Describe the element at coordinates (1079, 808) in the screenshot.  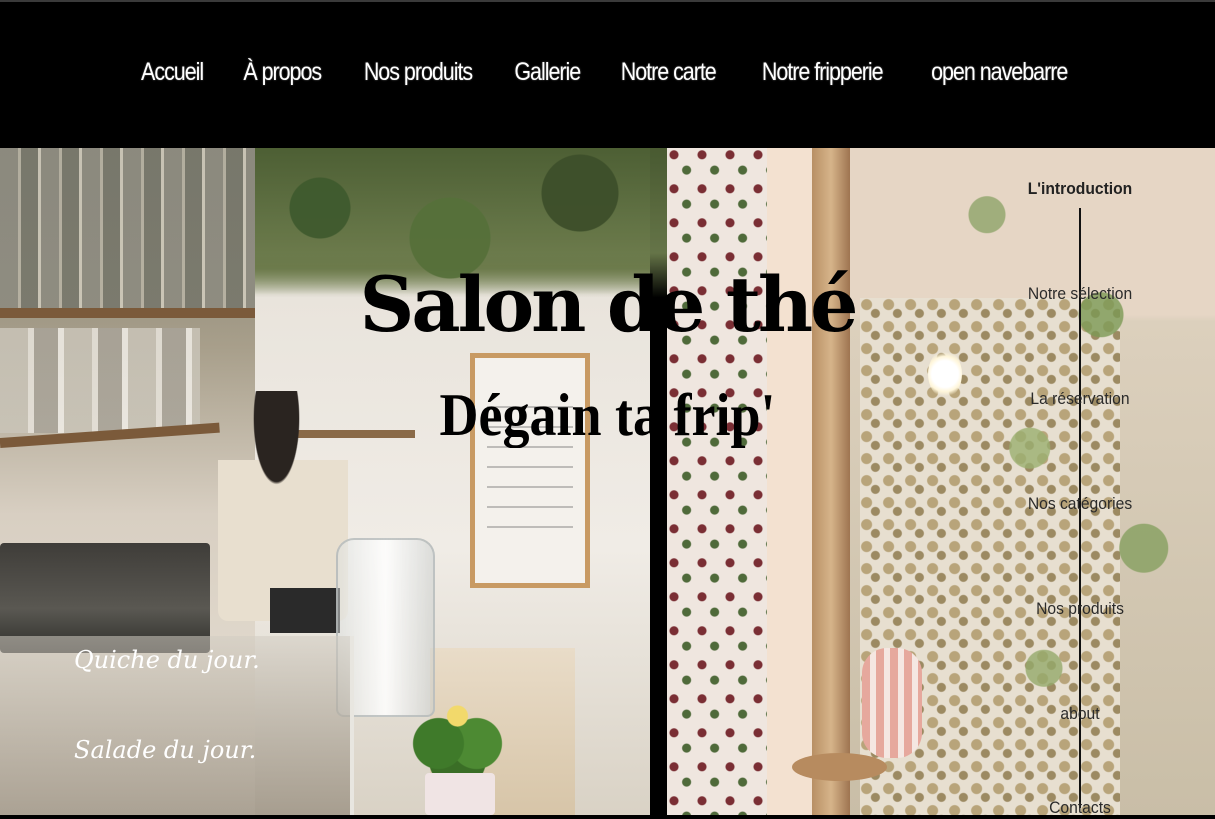
I see `side-nav-contacts: Contacts` at that location.